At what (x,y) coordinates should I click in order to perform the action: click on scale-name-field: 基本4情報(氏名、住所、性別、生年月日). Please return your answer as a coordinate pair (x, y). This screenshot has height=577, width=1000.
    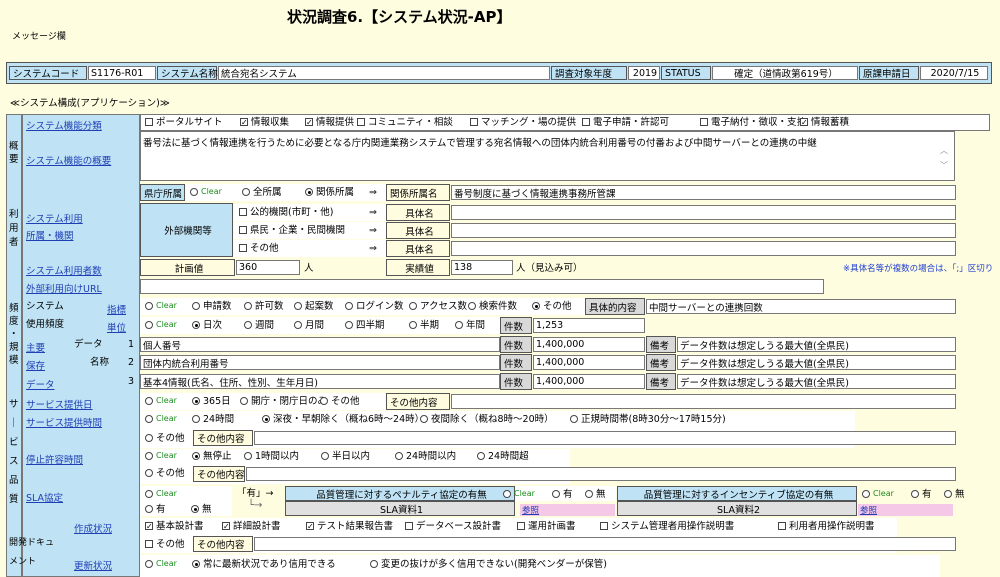
    Looking at the image, I should click on (320, 381).